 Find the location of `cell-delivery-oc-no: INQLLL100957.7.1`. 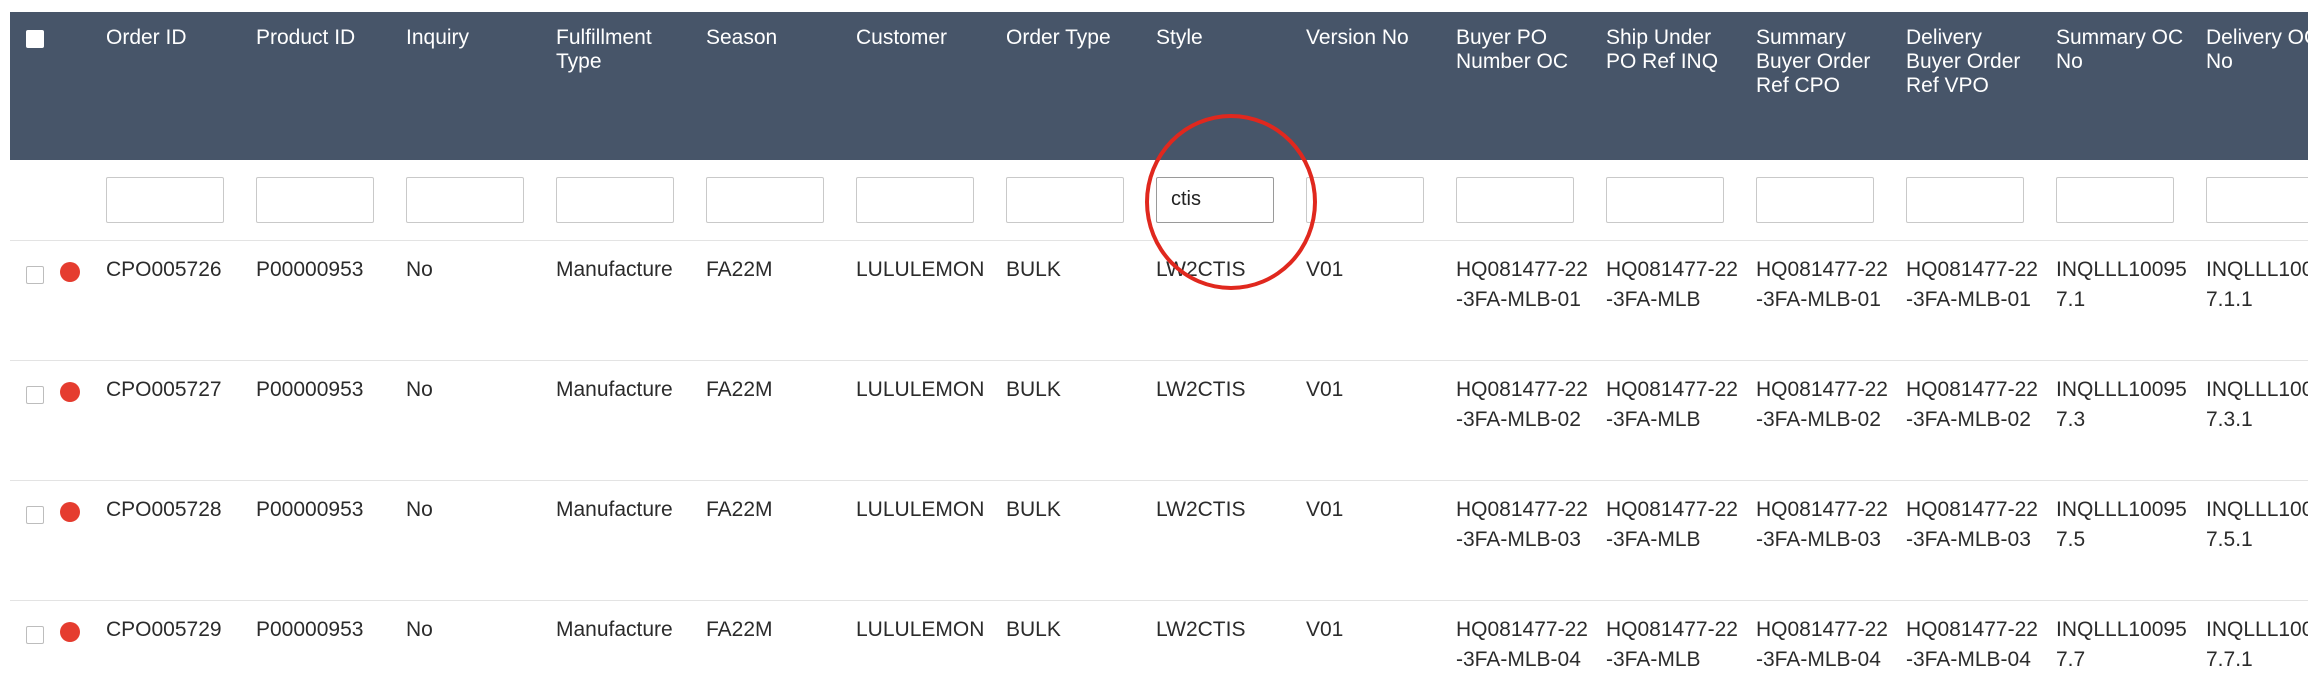

cell-delivery-oc-no: INQLLL100957.7.1 is located at coordinates (2257, 646).